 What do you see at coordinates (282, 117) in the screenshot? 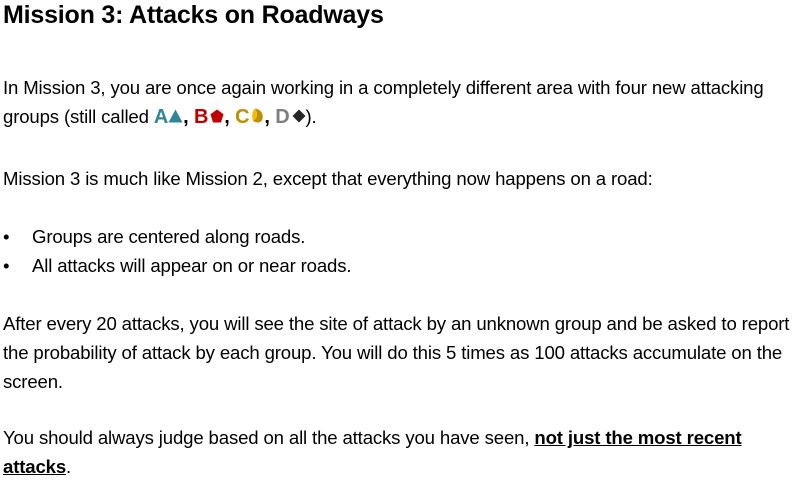
I see `group-d-label: D` at bounding box center [282, 117].